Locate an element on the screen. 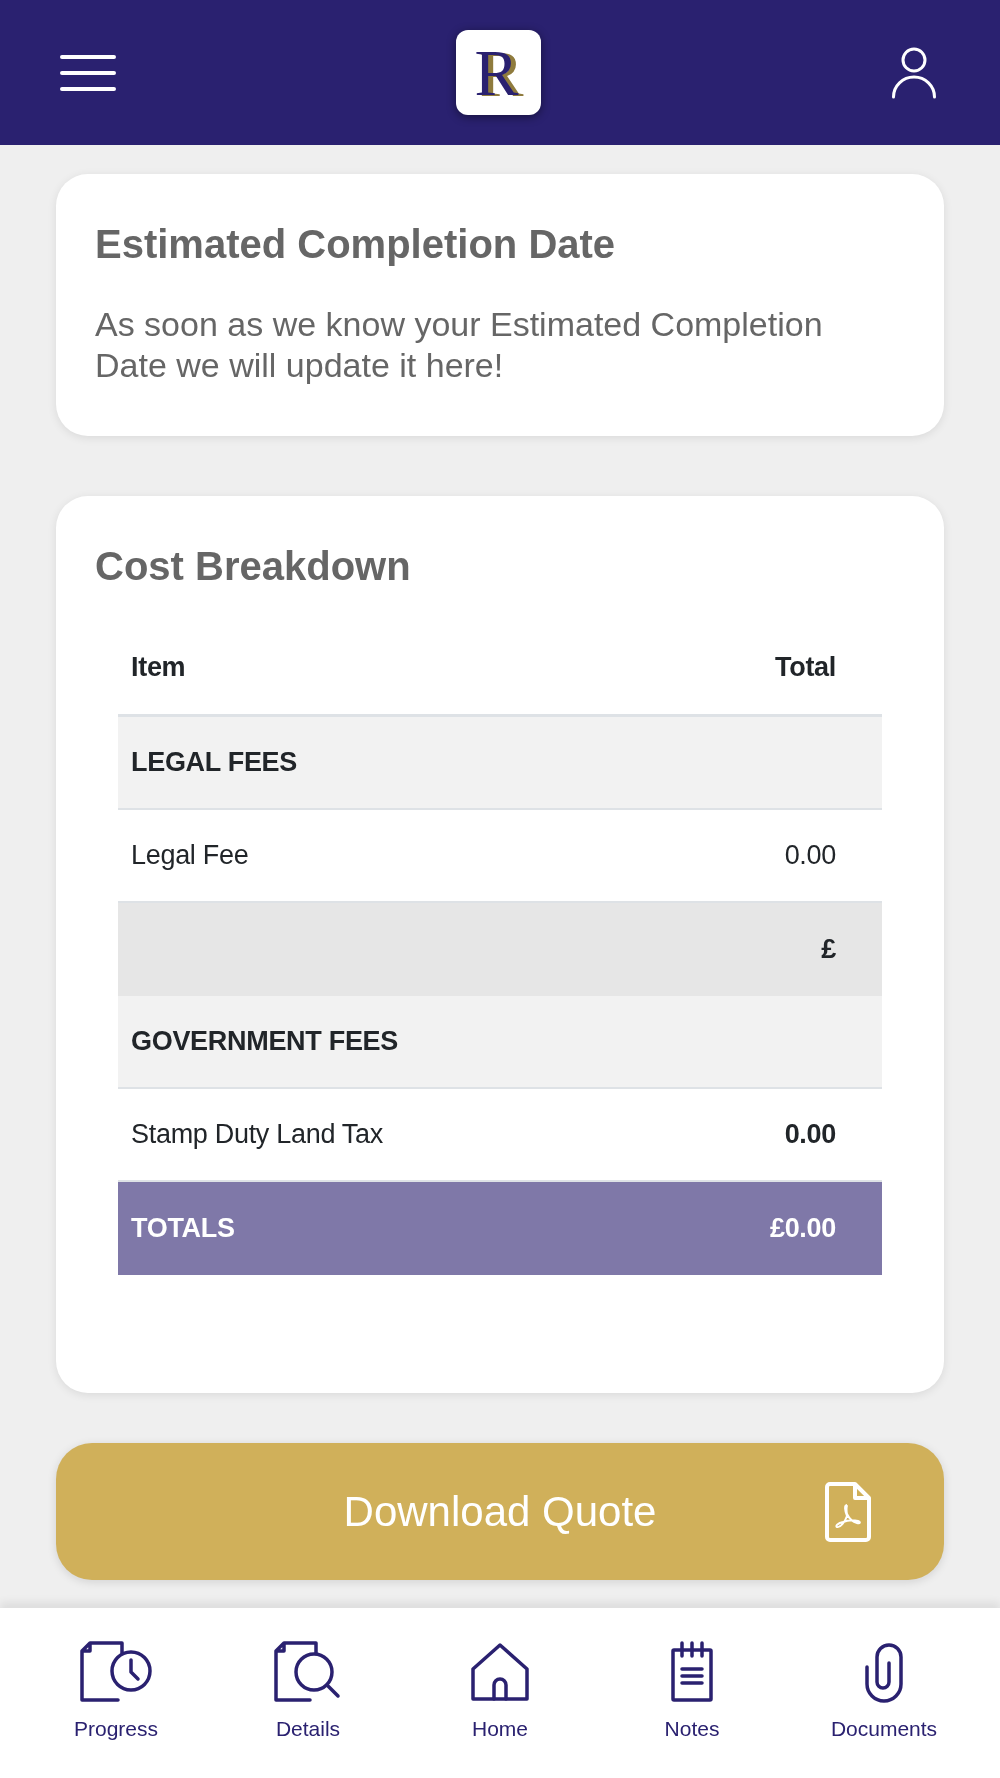 This screenshot has width=1000, height=1778. document-search-icon is located at coordinates (308, 1672).